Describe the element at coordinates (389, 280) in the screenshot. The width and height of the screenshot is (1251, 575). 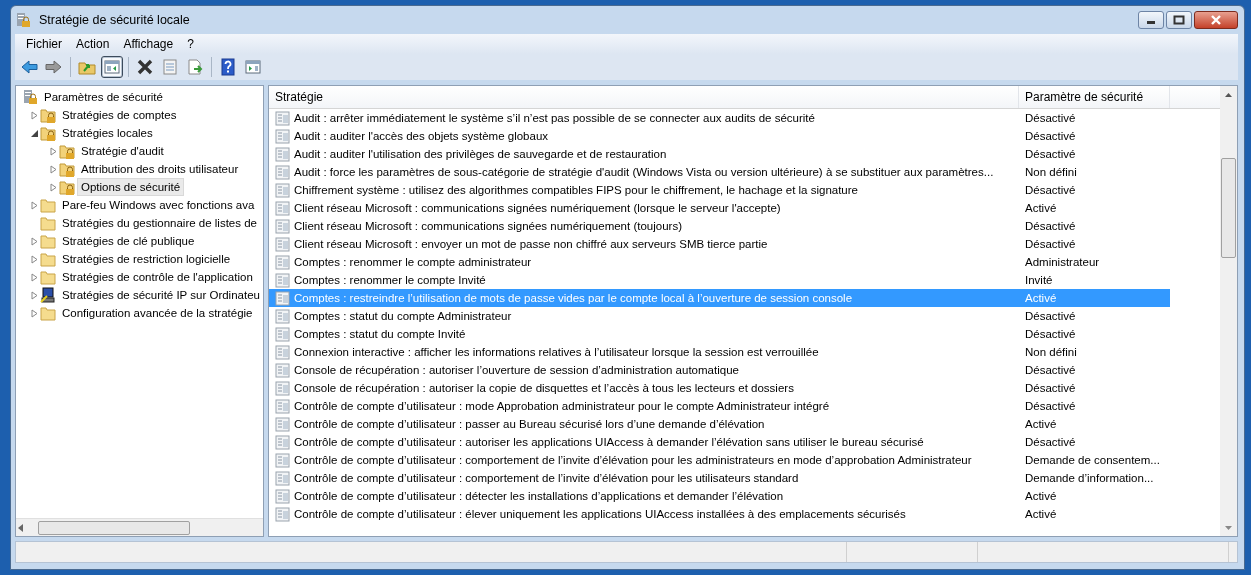
I see `table-cell-text: Comptes : renommer le compte Invité` at that location.